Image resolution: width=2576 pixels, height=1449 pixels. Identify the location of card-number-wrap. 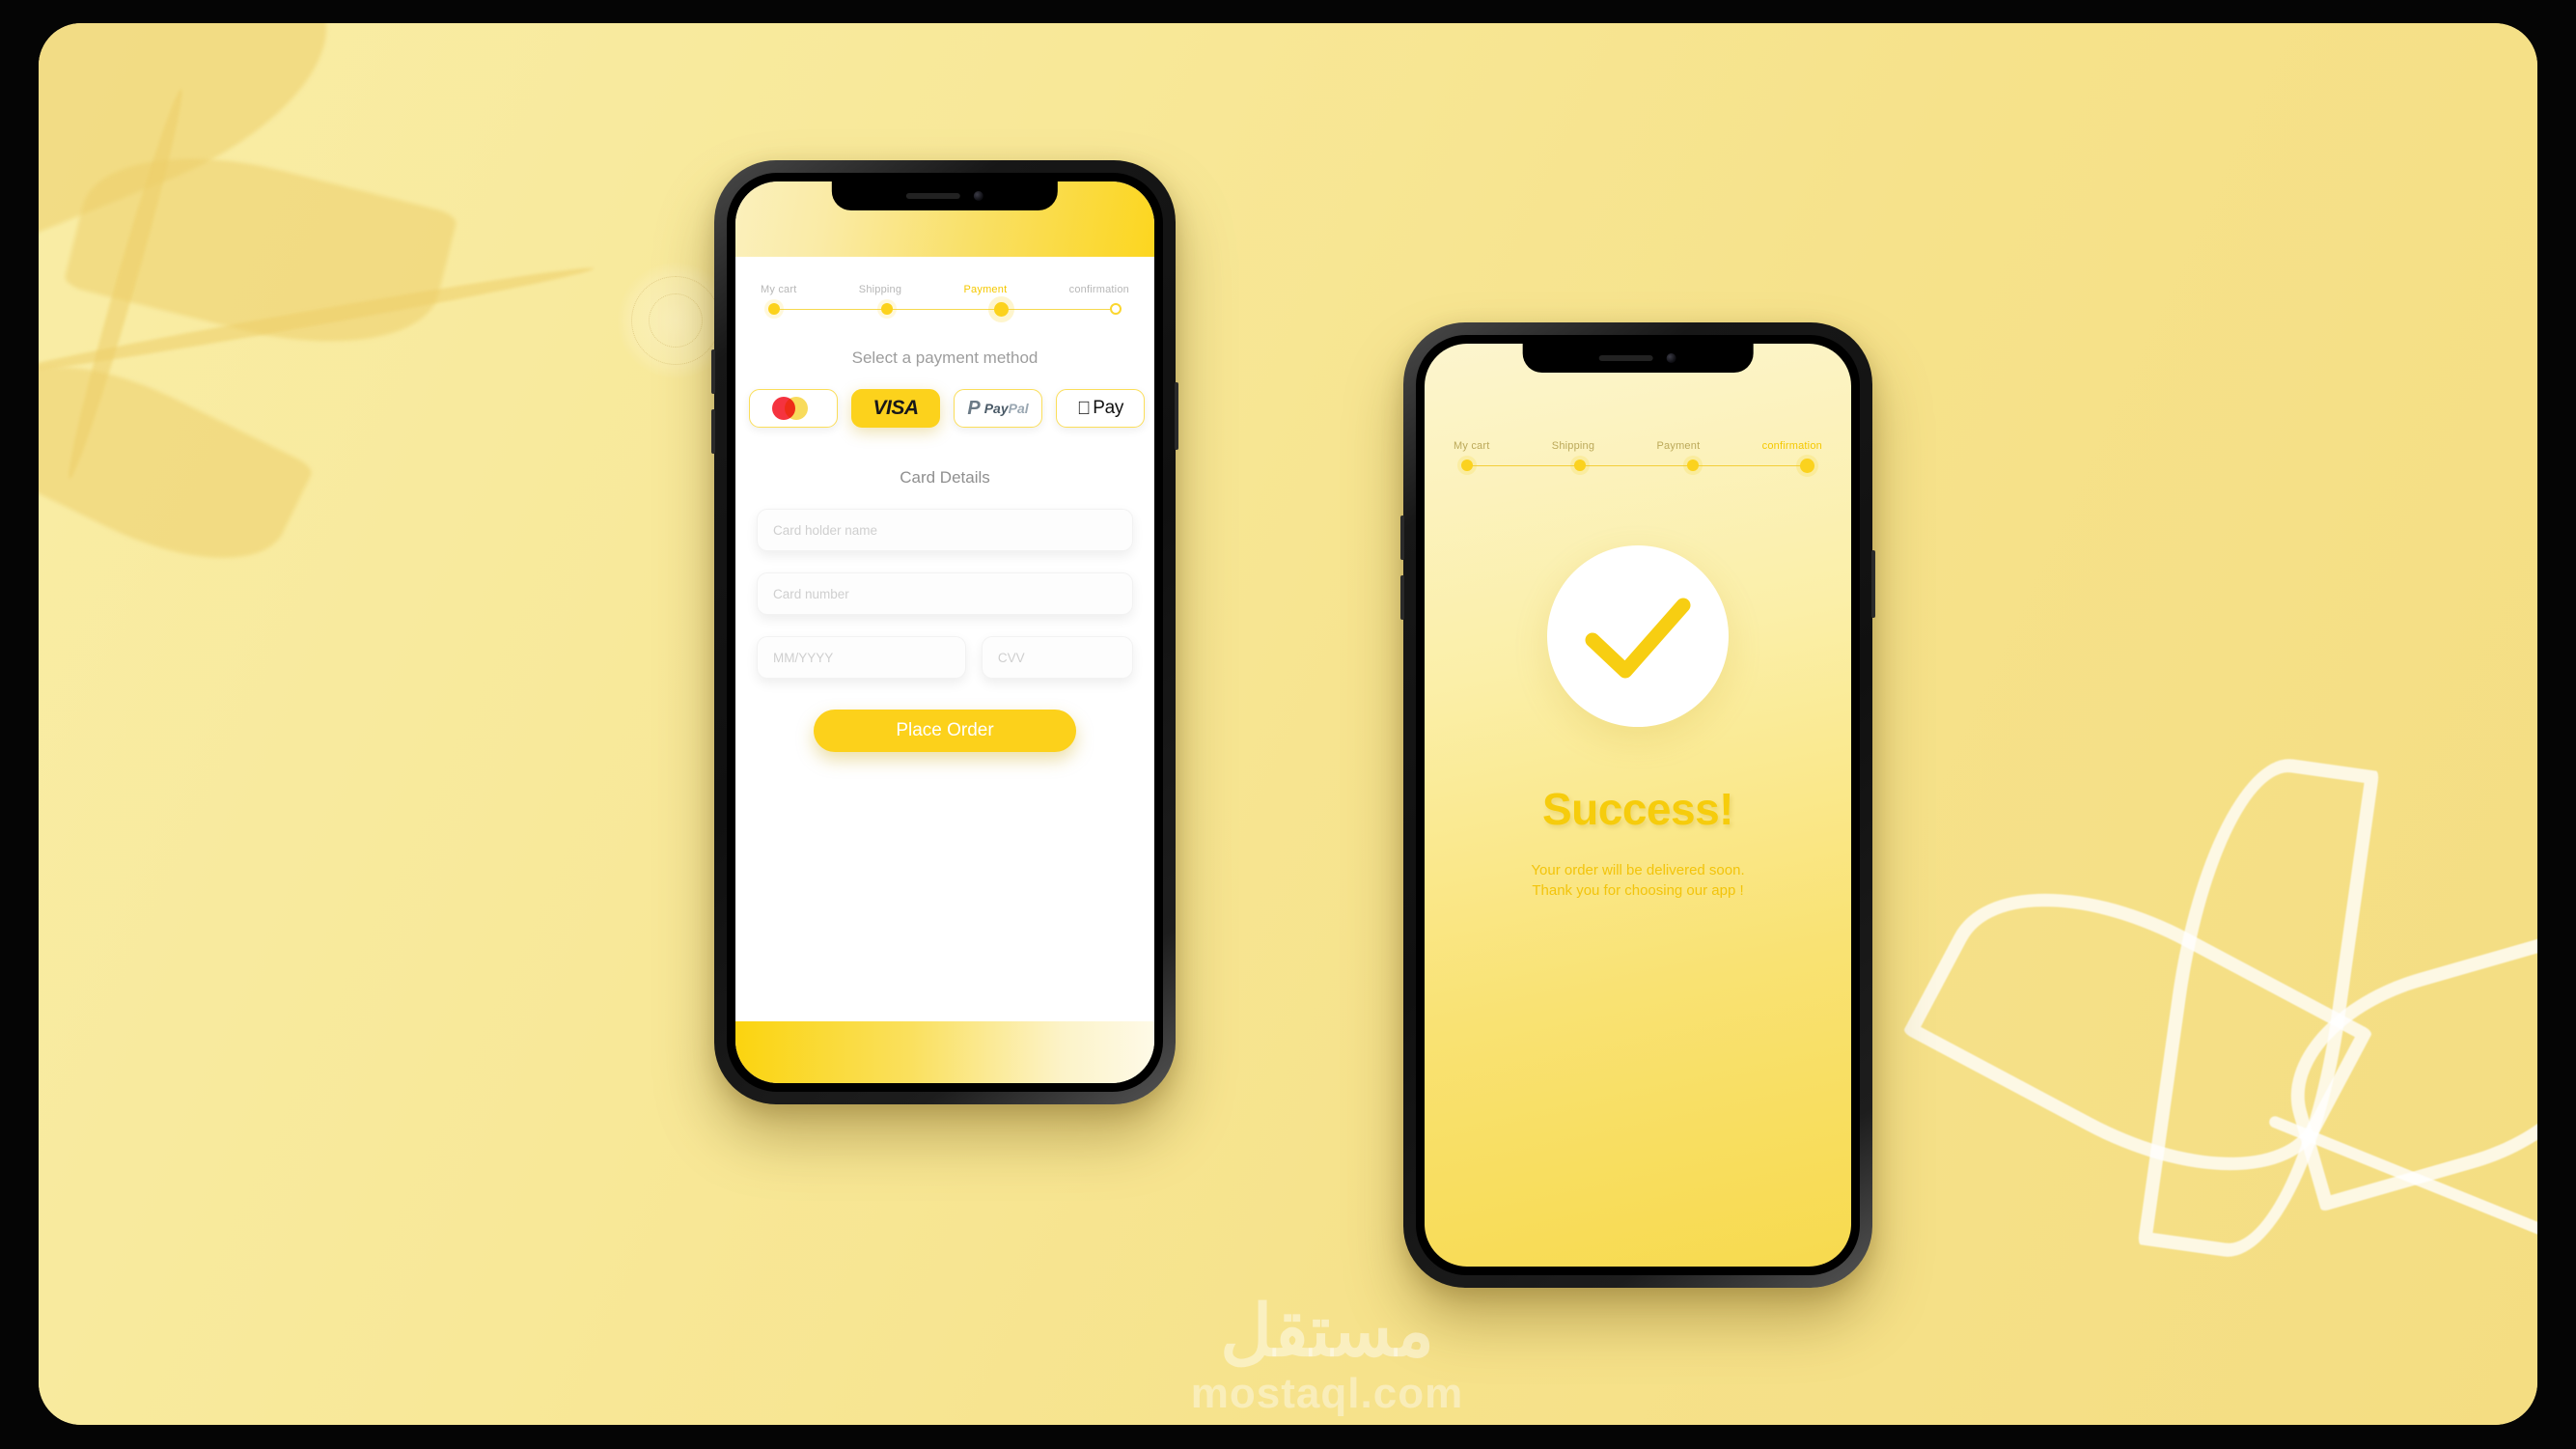
(945, 593).